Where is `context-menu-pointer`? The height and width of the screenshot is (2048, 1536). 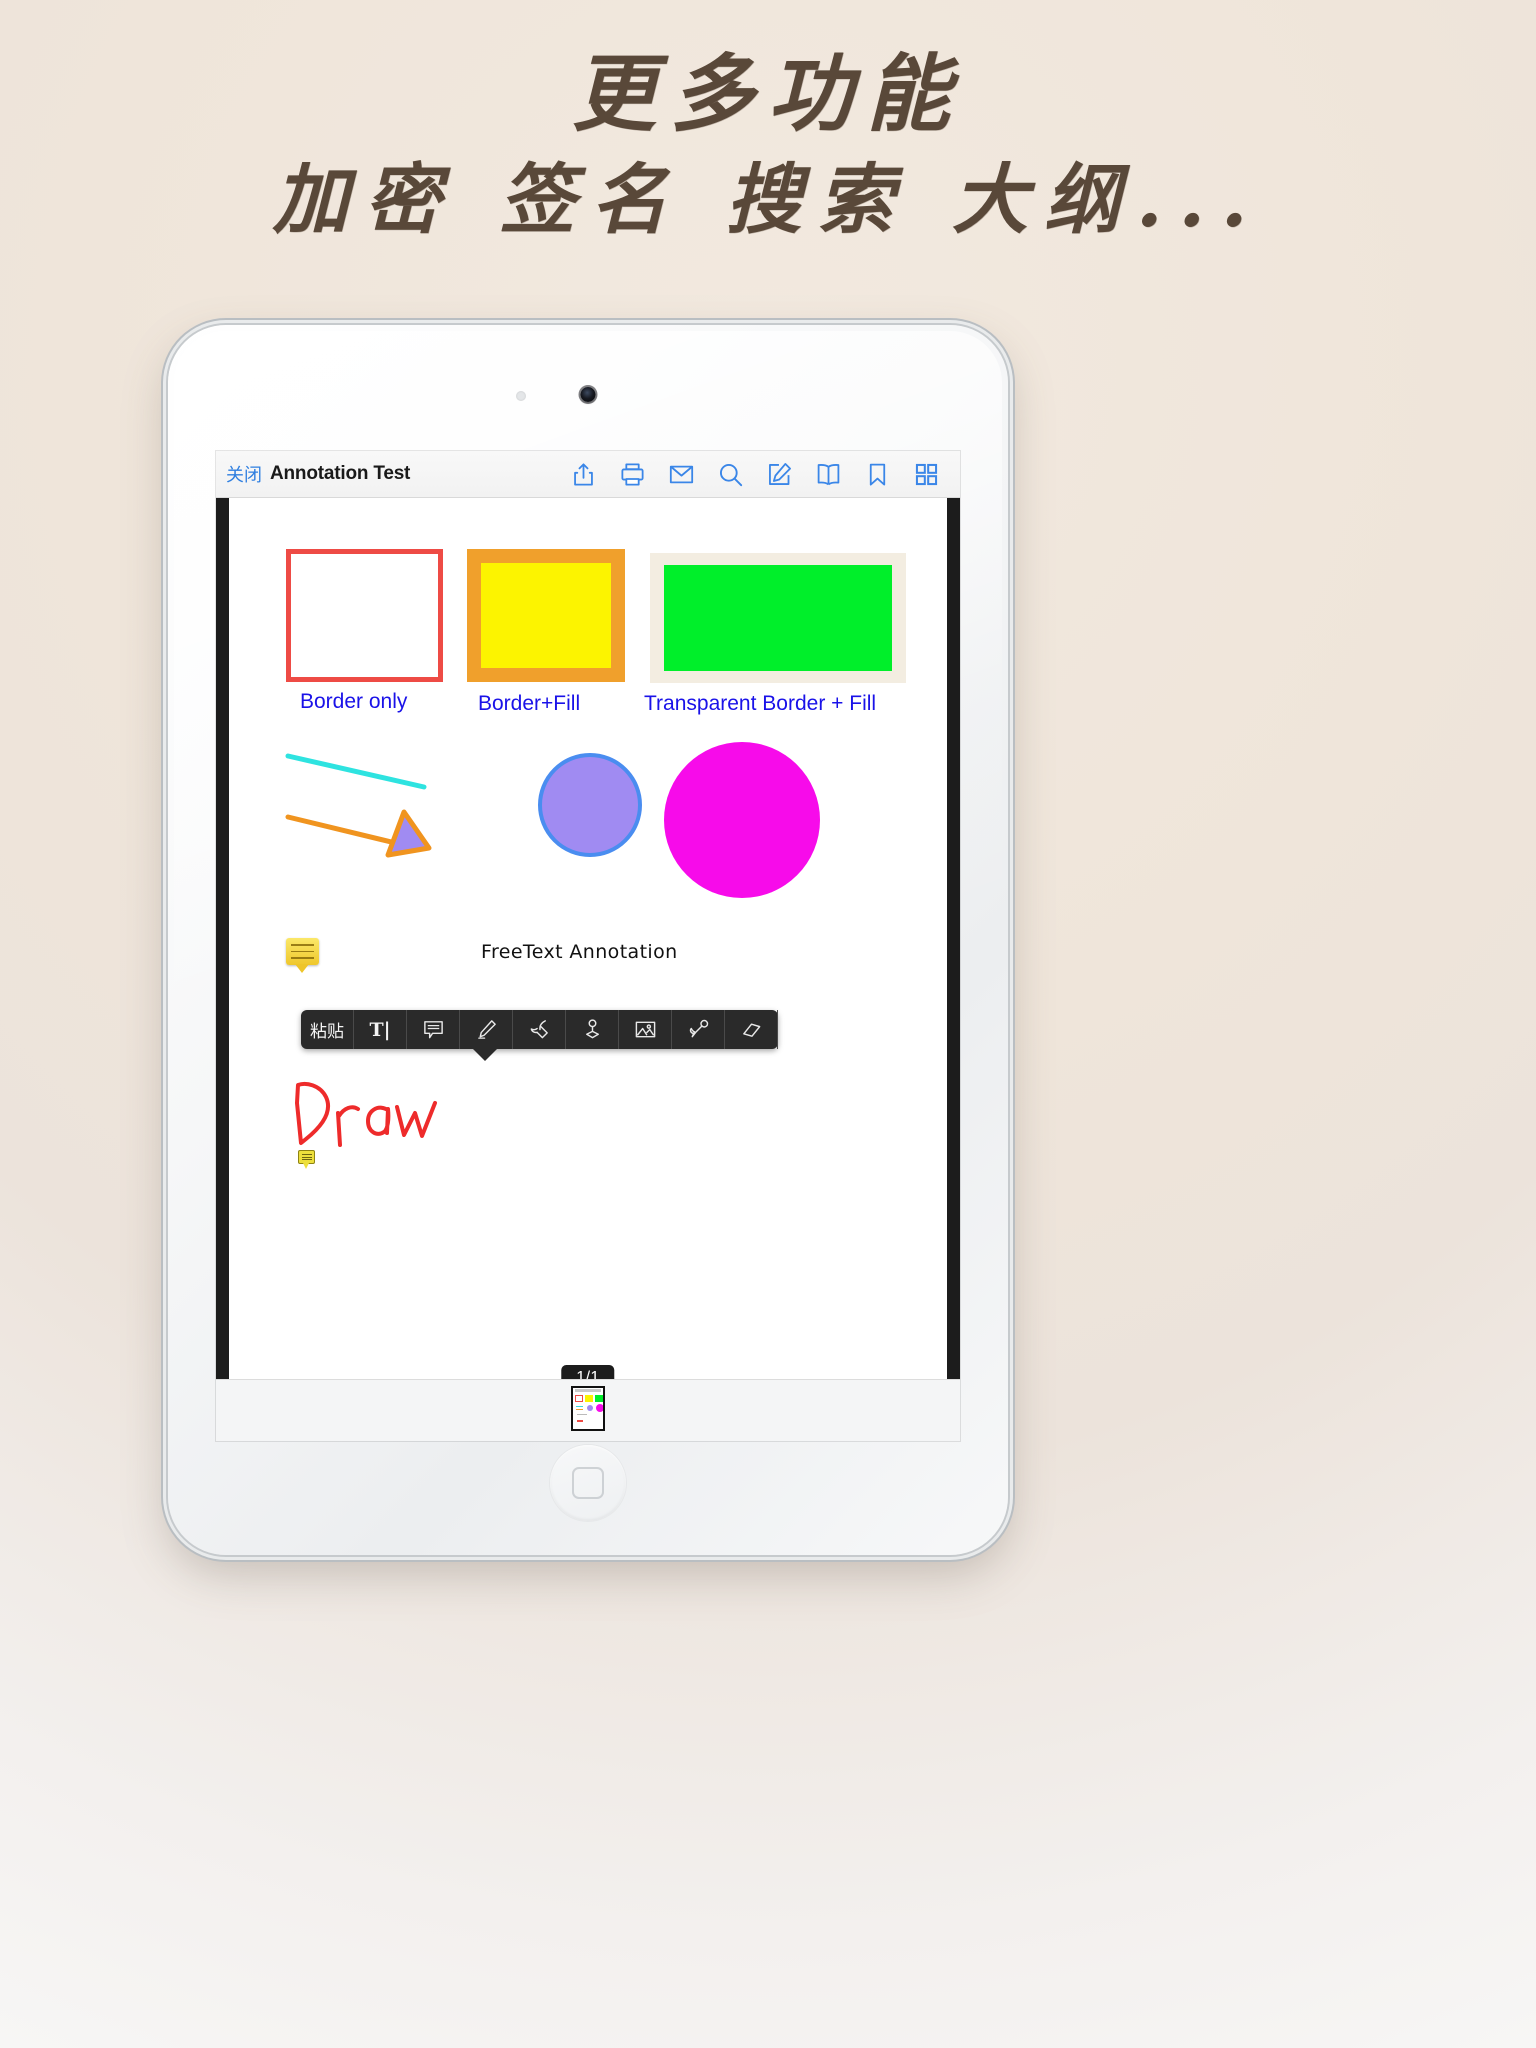 context-menu-pointer is located at coordinates (485, 1054).